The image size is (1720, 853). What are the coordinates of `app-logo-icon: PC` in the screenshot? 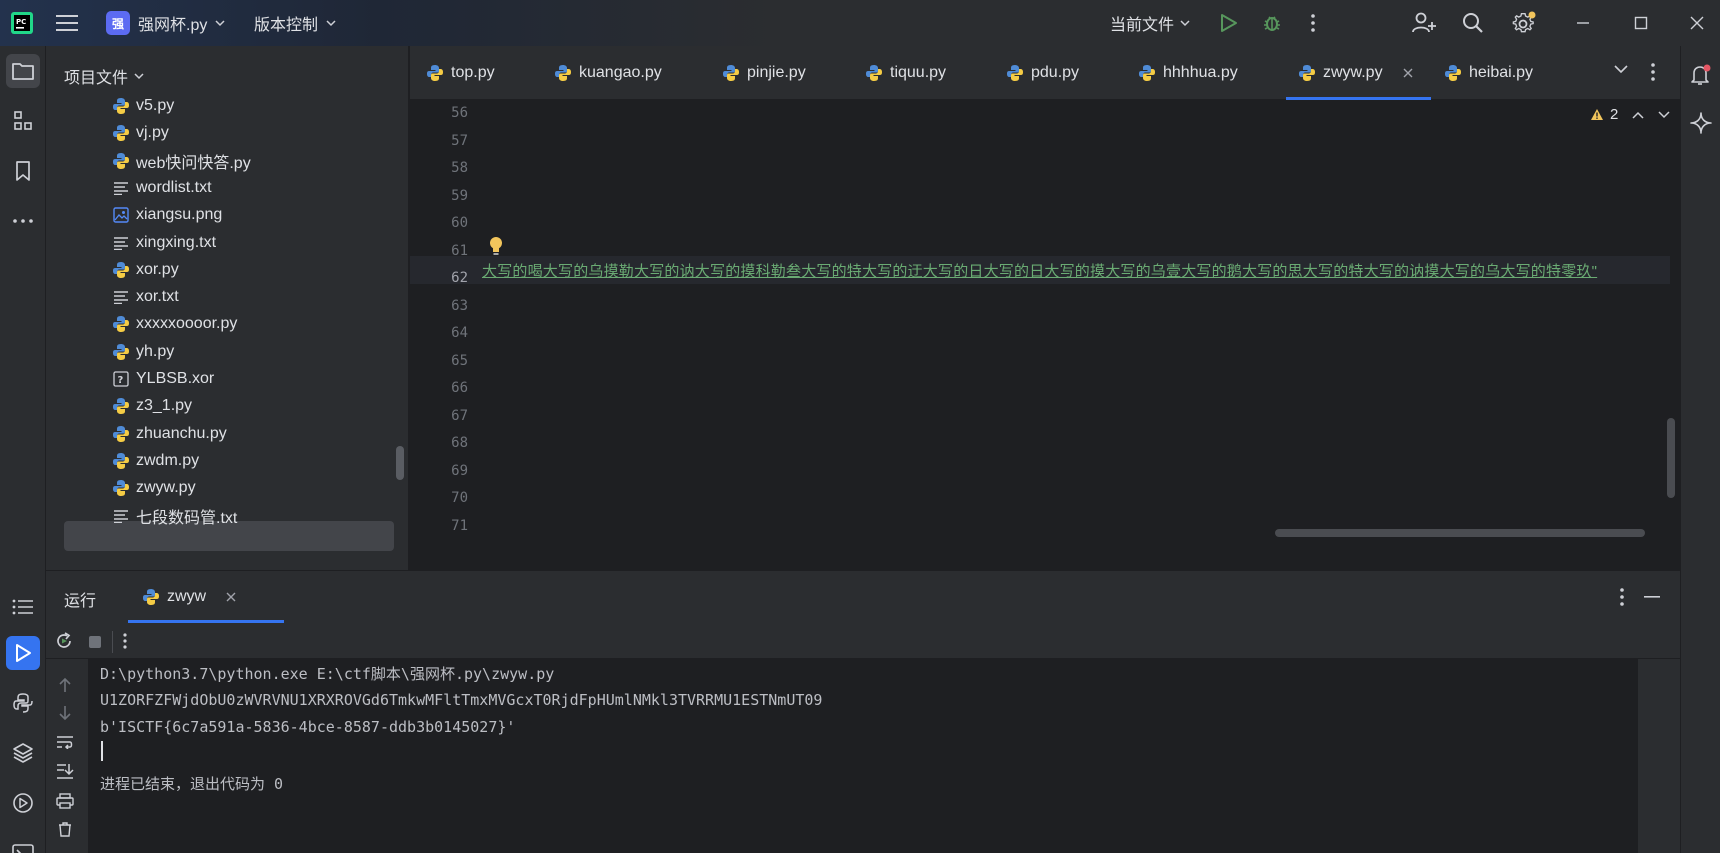 It's located at (22, 23).